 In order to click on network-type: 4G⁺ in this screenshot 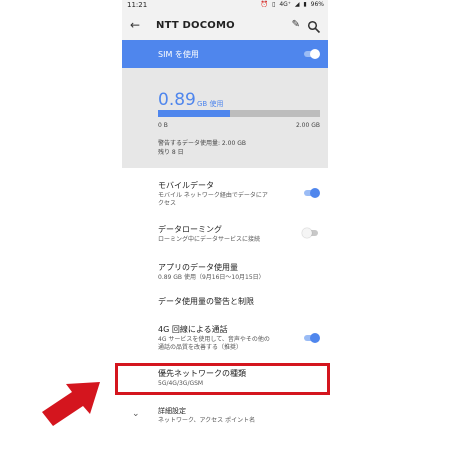, I will do `click(285, 4)`.